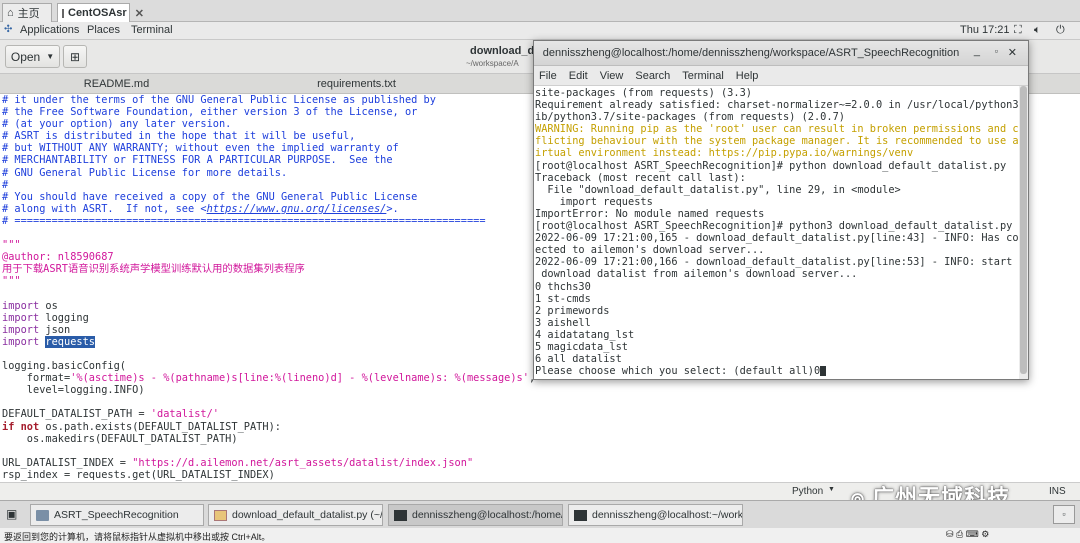 Image resolution: width=1080 pixels, height=543 pixels. I want to click on code-line: os.makedirs(DEFAULT_DATALIST_PATH), so click(540, 439).